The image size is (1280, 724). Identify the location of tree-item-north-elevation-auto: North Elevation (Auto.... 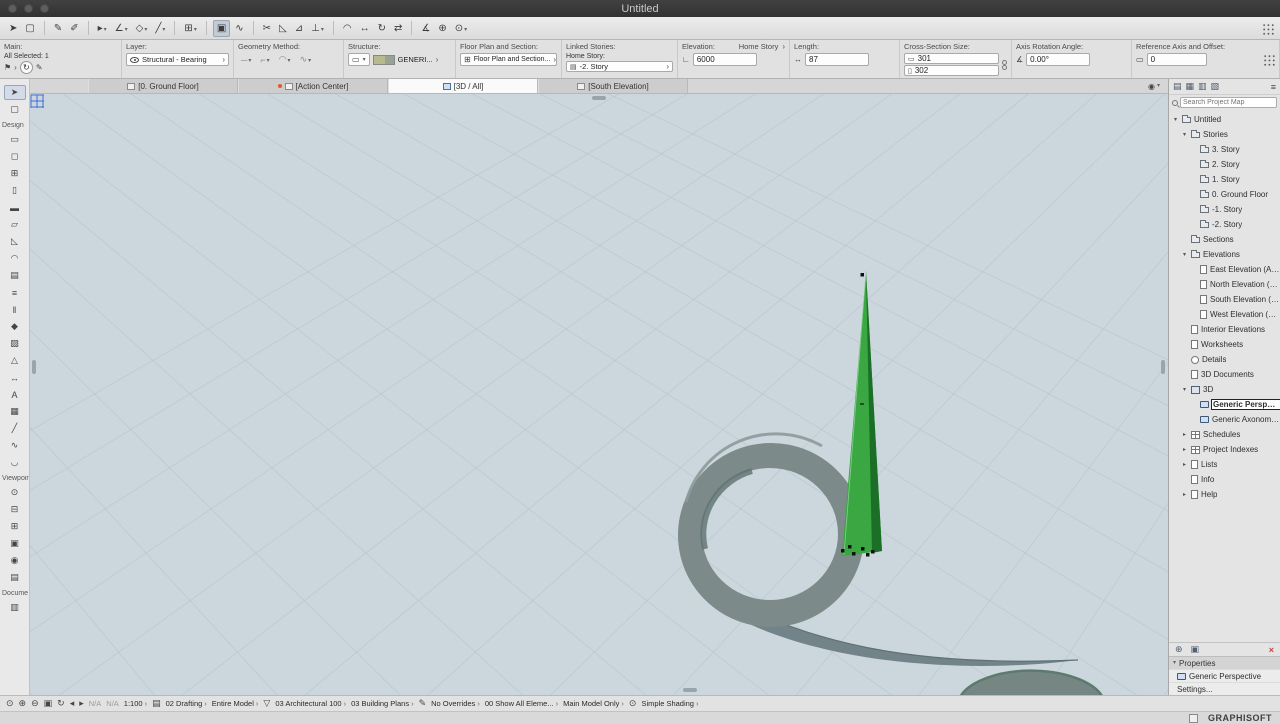
(1224, 284).